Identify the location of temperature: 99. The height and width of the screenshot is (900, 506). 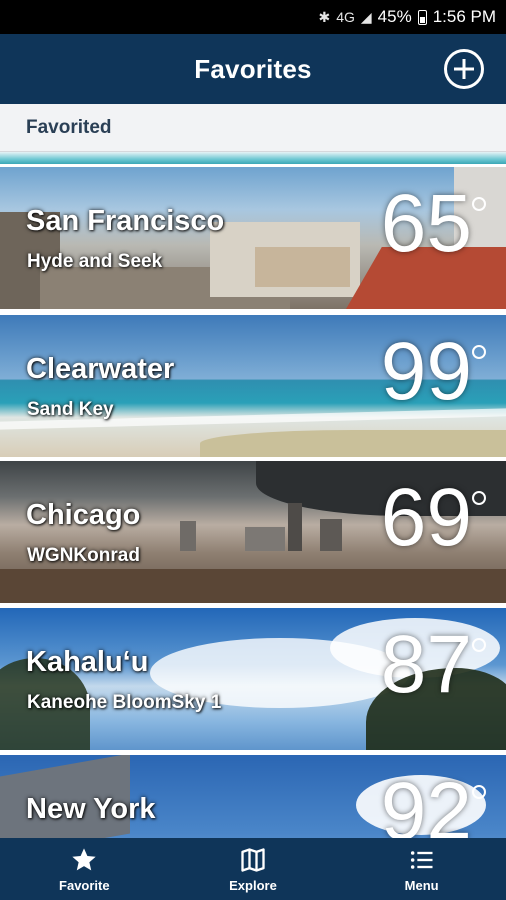
(426, 371).